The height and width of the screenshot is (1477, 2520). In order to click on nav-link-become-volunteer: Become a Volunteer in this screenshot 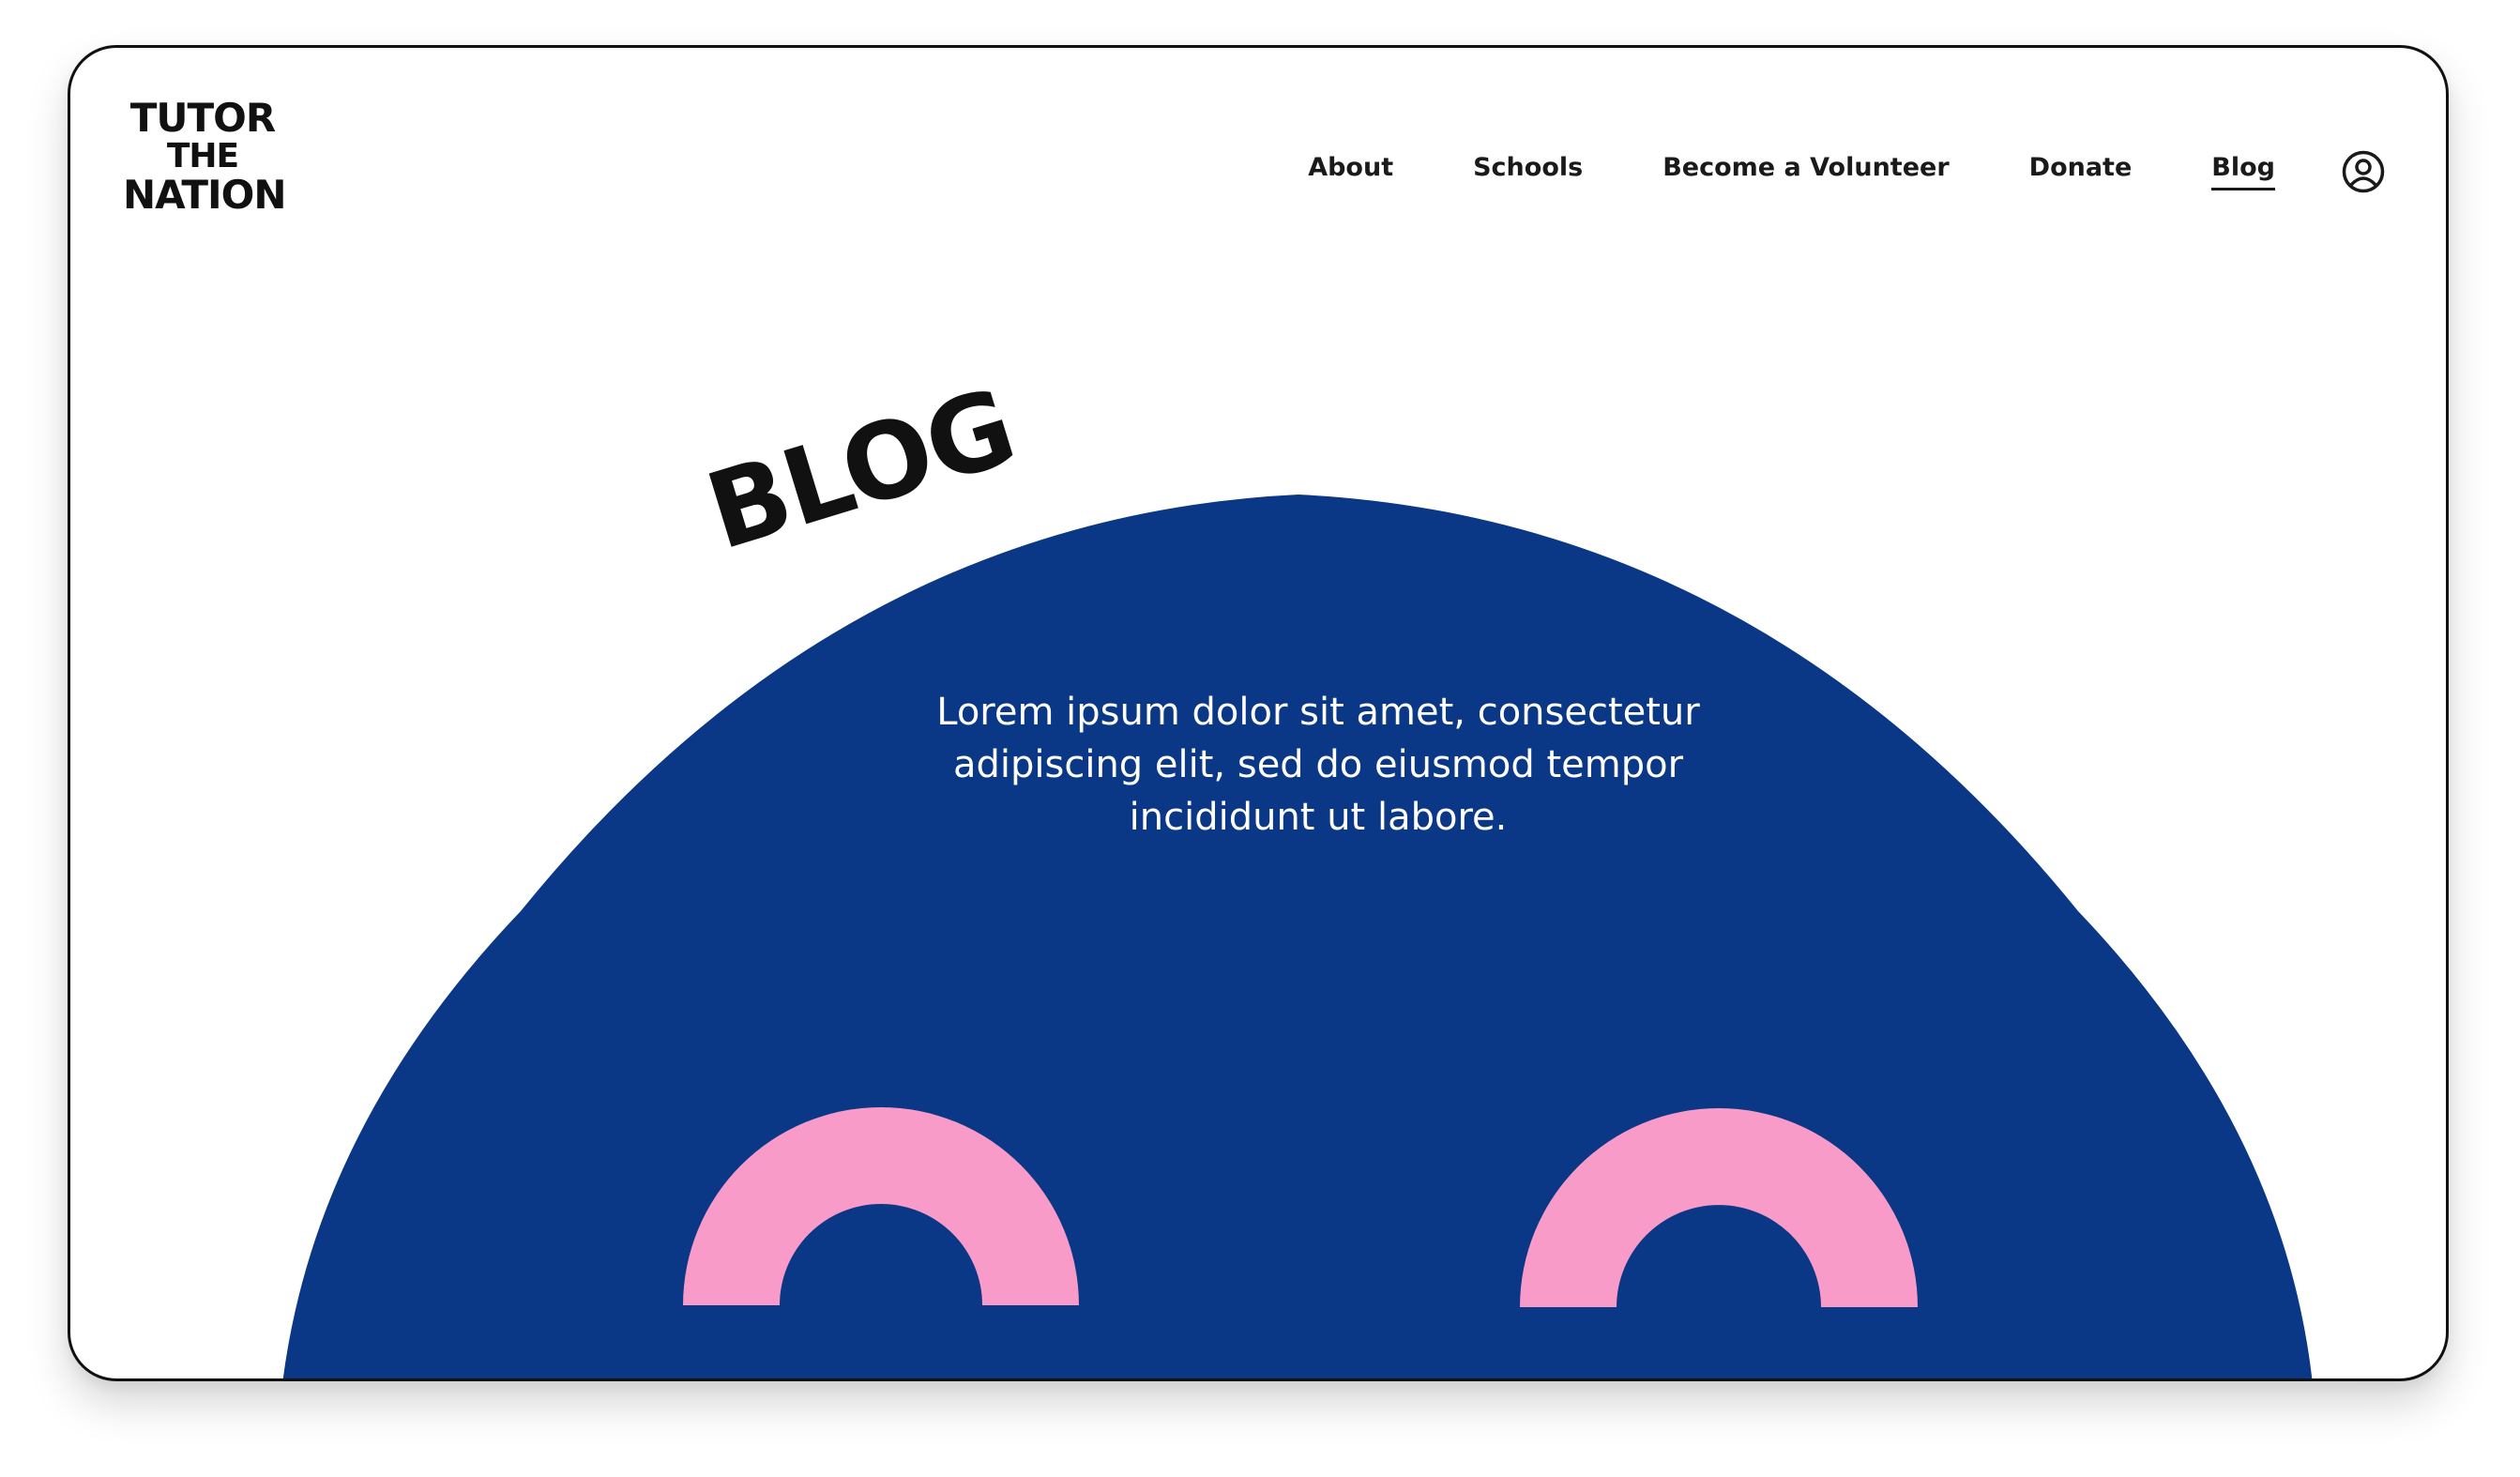, I will do `click(1805, 171)`.